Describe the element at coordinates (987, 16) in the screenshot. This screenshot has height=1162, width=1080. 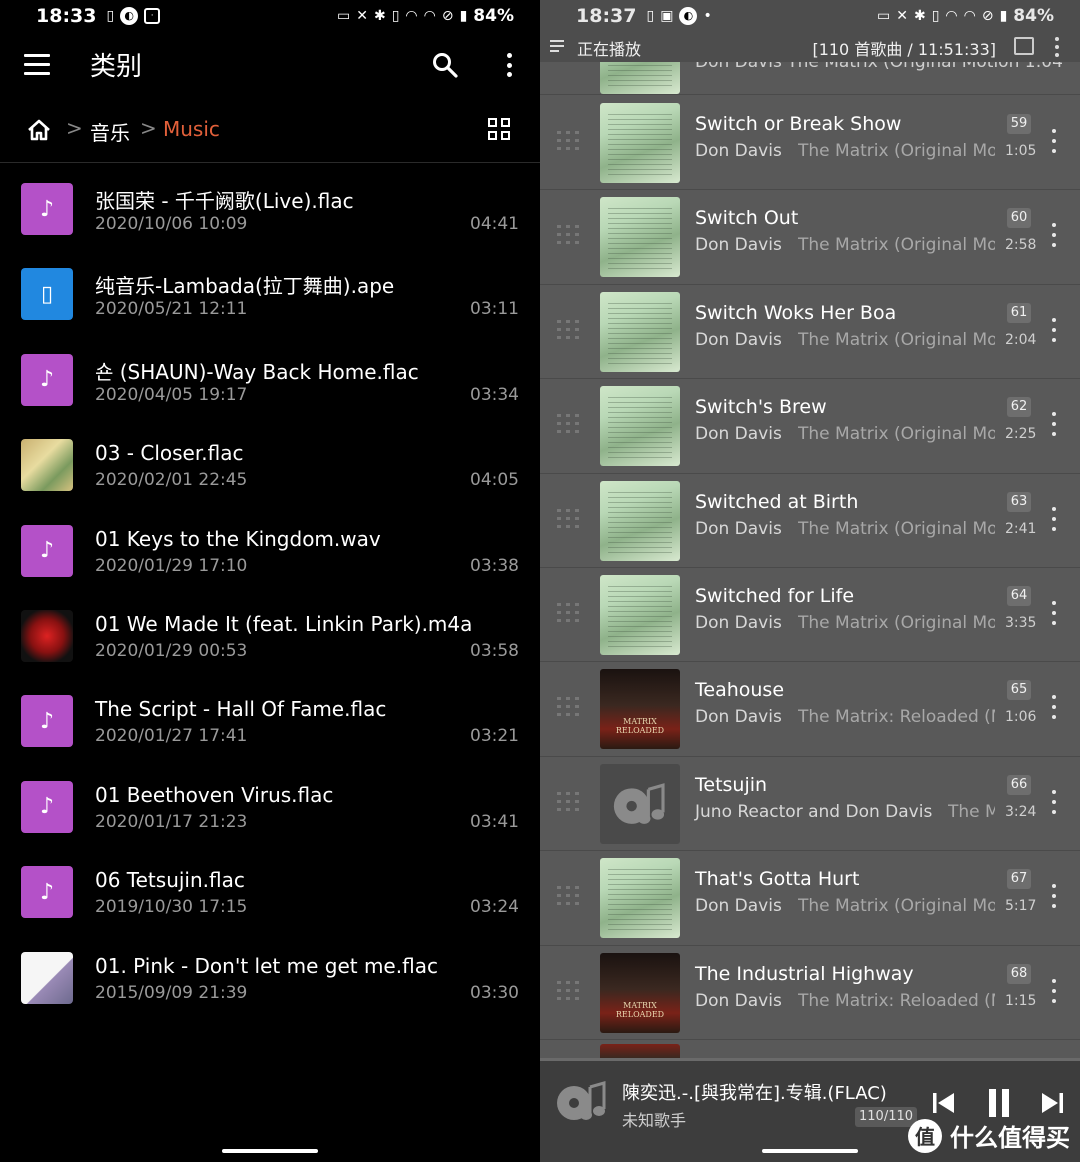
I see `no-sim-icon: ⊘` at that location.